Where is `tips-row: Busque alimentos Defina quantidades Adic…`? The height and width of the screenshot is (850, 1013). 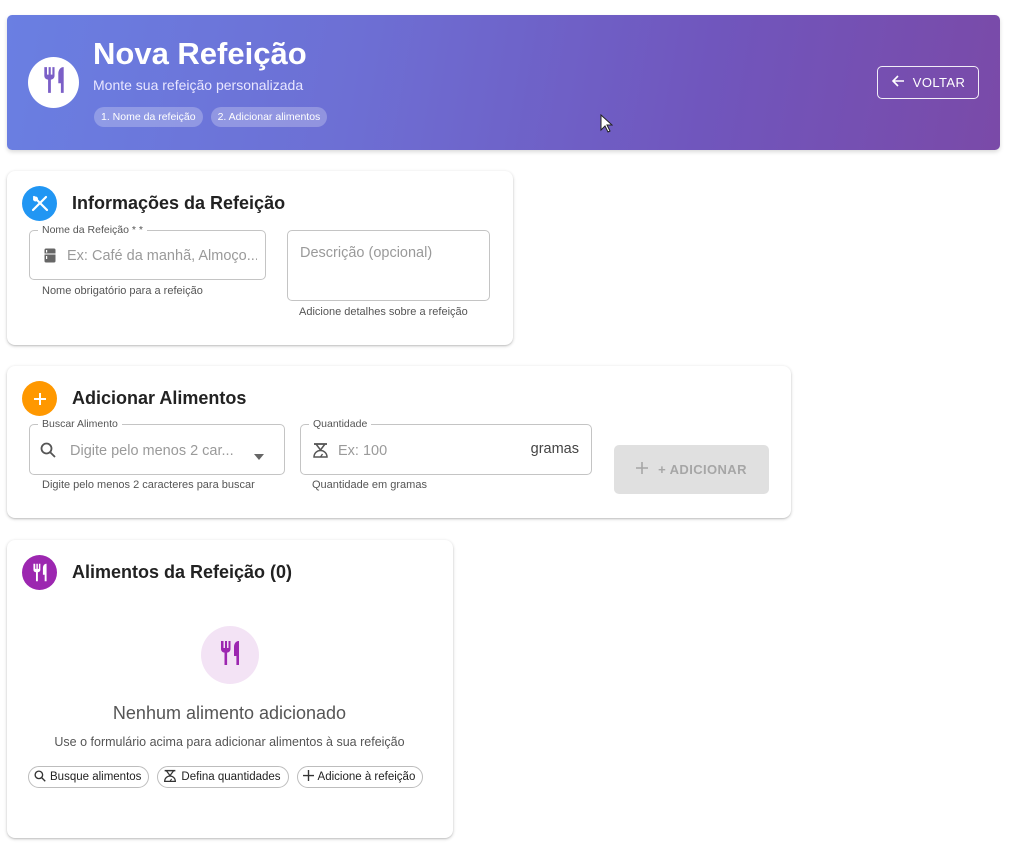 tips-row: Busque alimentos Defina quantidades Adic… is located at coordinates (226, 777).